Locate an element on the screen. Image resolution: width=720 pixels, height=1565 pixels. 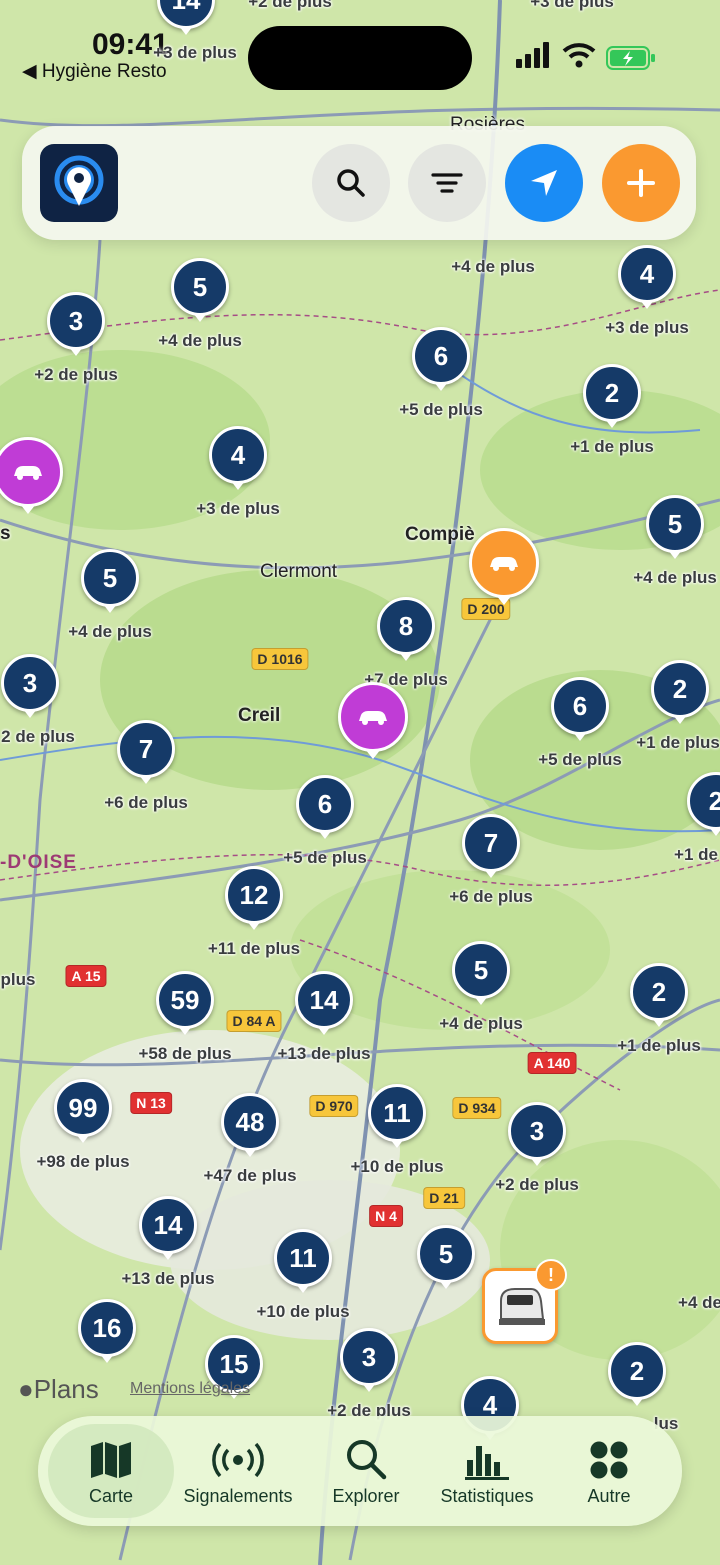
alert-marker: ! is located at coordinates (524, 1301).